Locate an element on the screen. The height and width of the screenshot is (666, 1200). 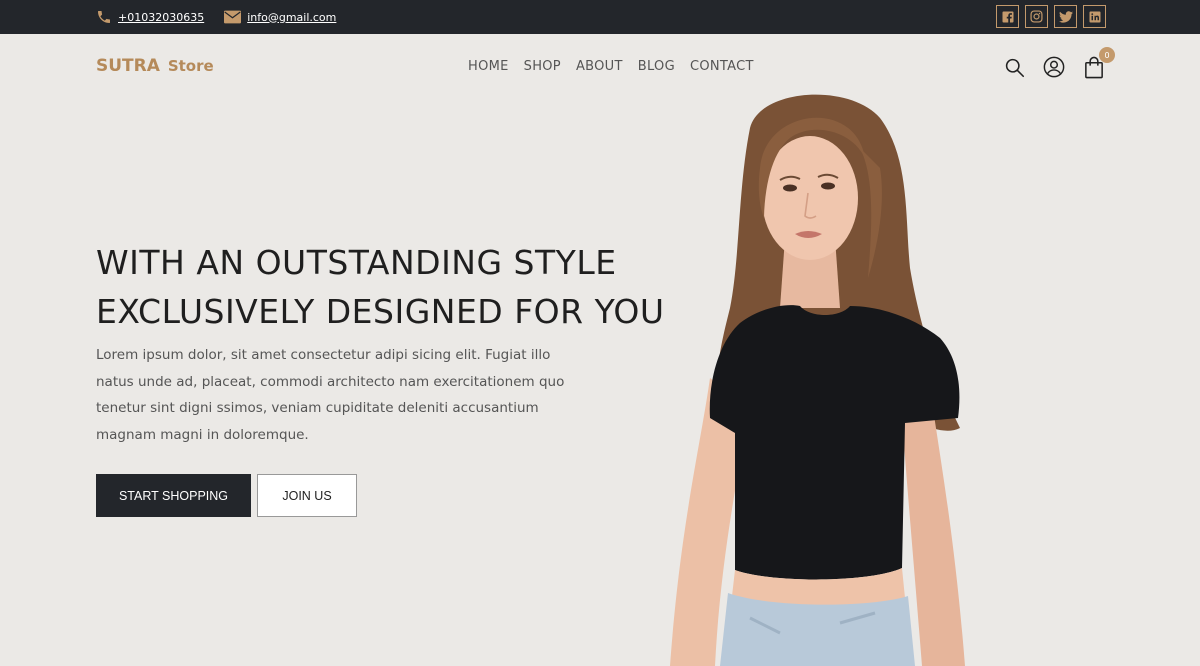
user-icon is located at coordinates (1054, 67).